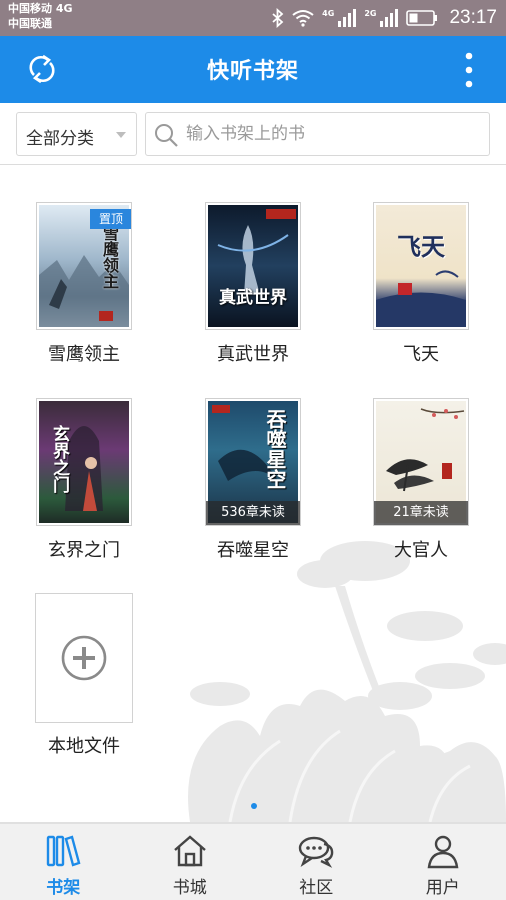 The width and height of the screenshot is (506, 900). Describe the element at coordinates (84, 354) in the screenshot. I see `book-title: 雪鹰领主` at that location.